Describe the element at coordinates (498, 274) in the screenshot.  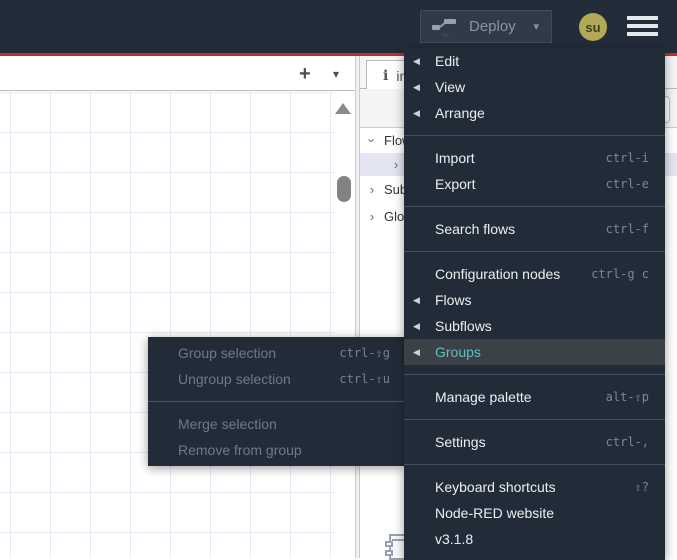
I see `menu-item-label: Configuration nodes` at that location.